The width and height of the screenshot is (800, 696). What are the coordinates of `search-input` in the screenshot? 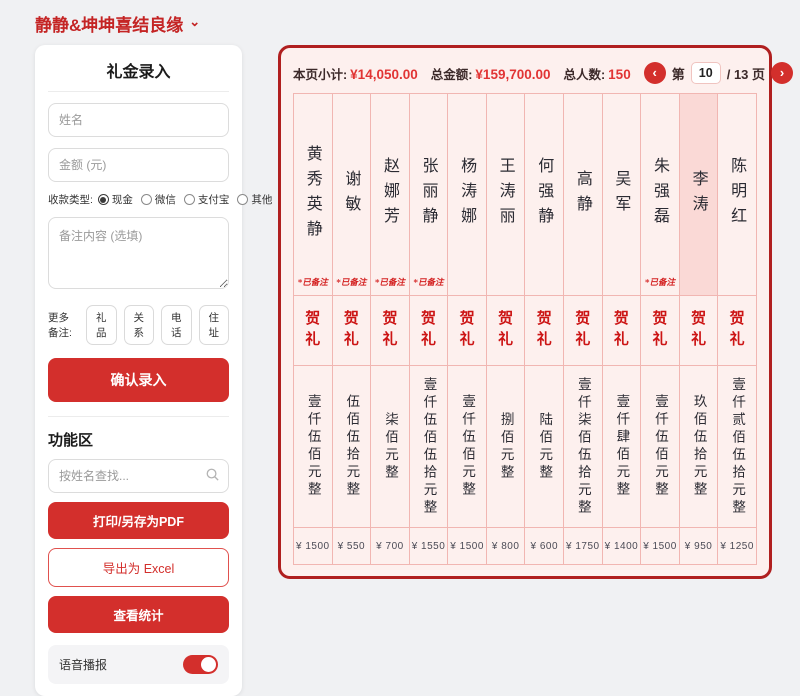 It's located at (138, 476).